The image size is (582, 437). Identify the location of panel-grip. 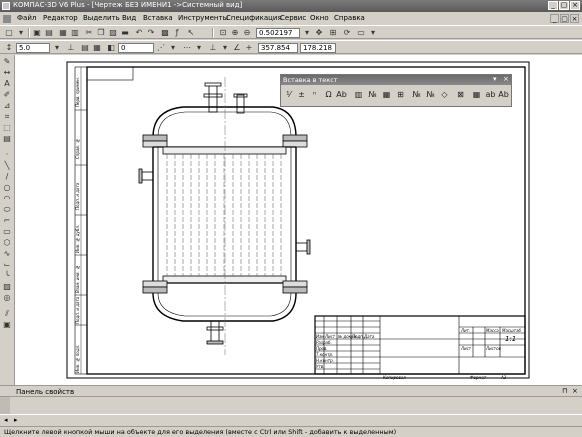
(5, 406).